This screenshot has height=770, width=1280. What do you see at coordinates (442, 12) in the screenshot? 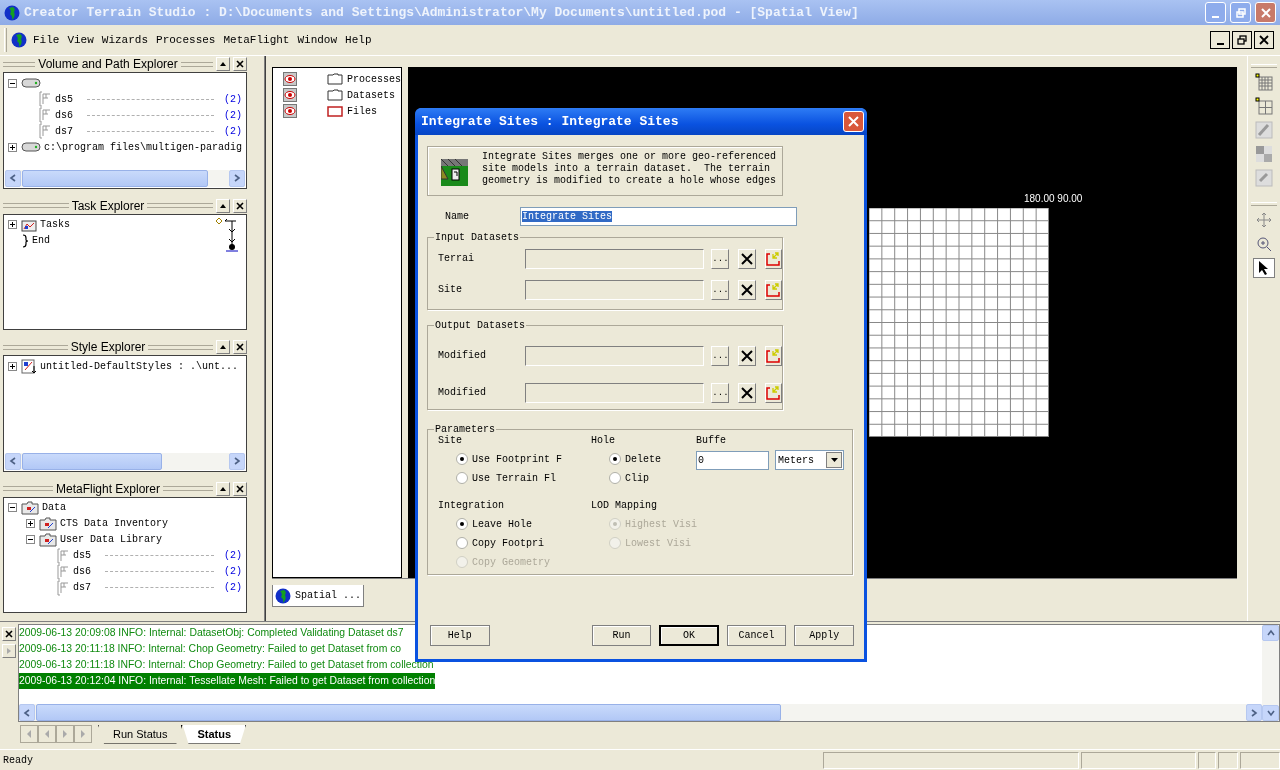
I see `window-title: Creator Terrain Studio : D:\Documents and Settings\Administrator\My Documents\untitled.pod - [Spatial View]` at bounding box center [442, 12].